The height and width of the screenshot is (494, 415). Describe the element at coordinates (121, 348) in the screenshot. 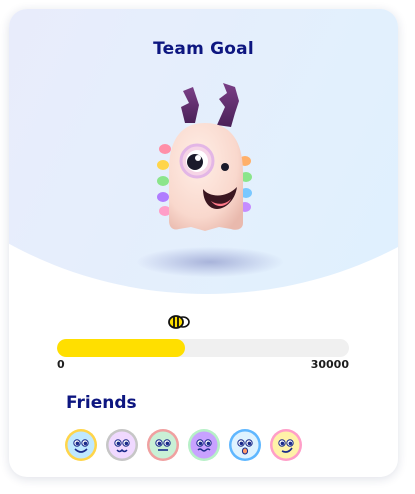

I see `progress-fill` at that location.